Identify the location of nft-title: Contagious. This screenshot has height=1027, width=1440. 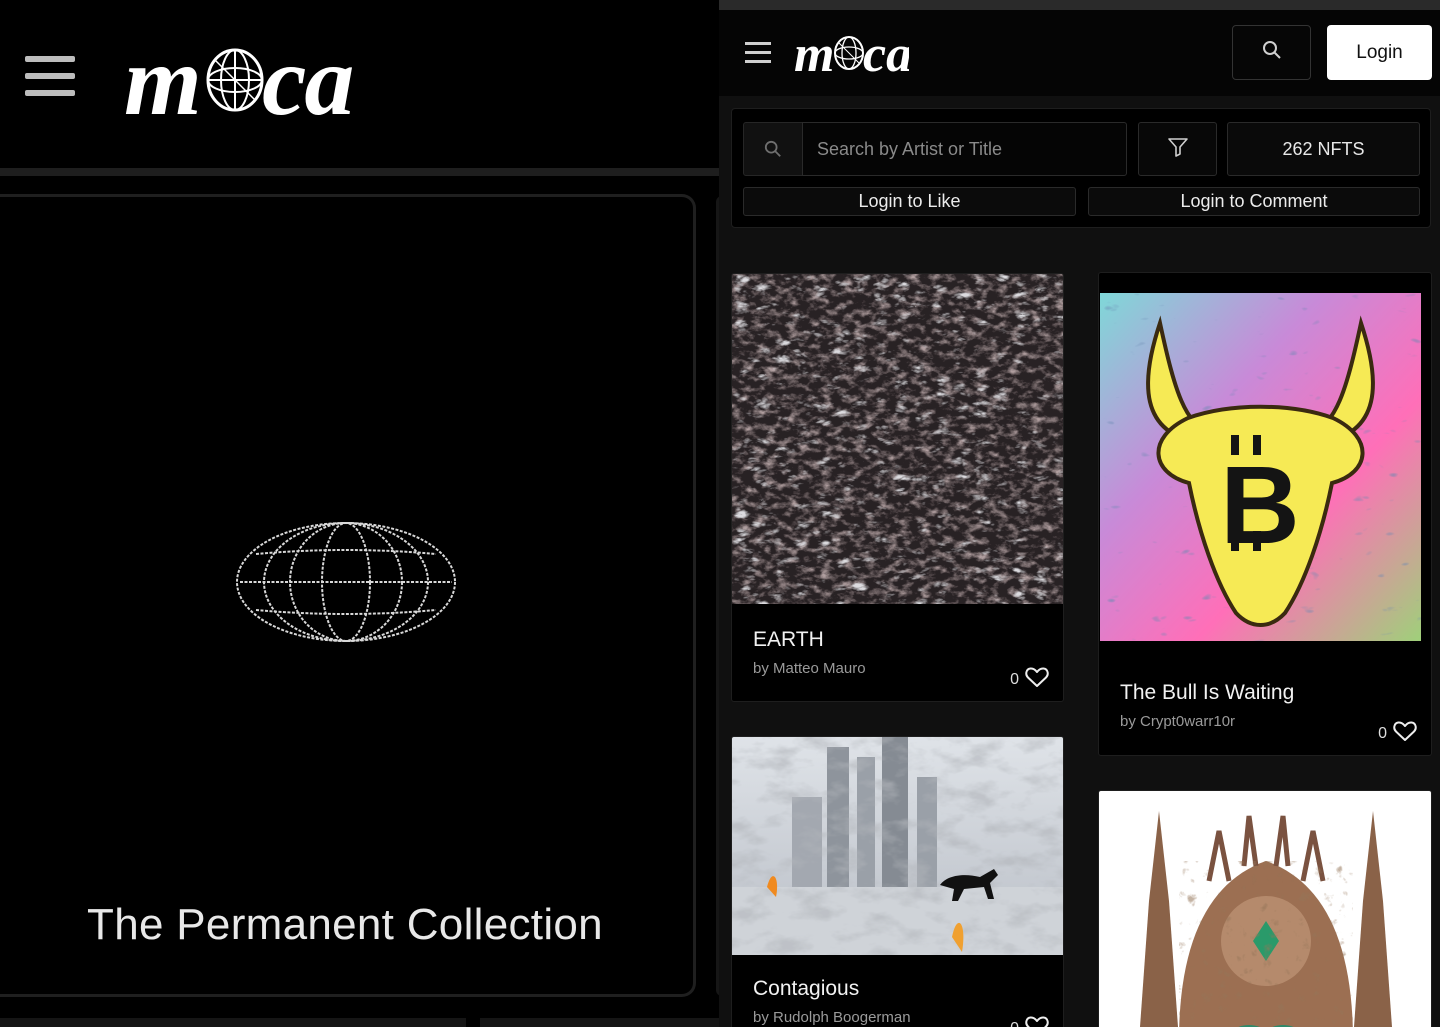
(806, 989).